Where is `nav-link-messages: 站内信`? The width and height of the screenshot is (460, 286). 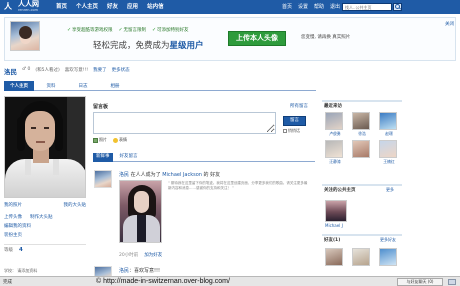 nav-link-messages: 站内信 is located at coordinates (155, 7).